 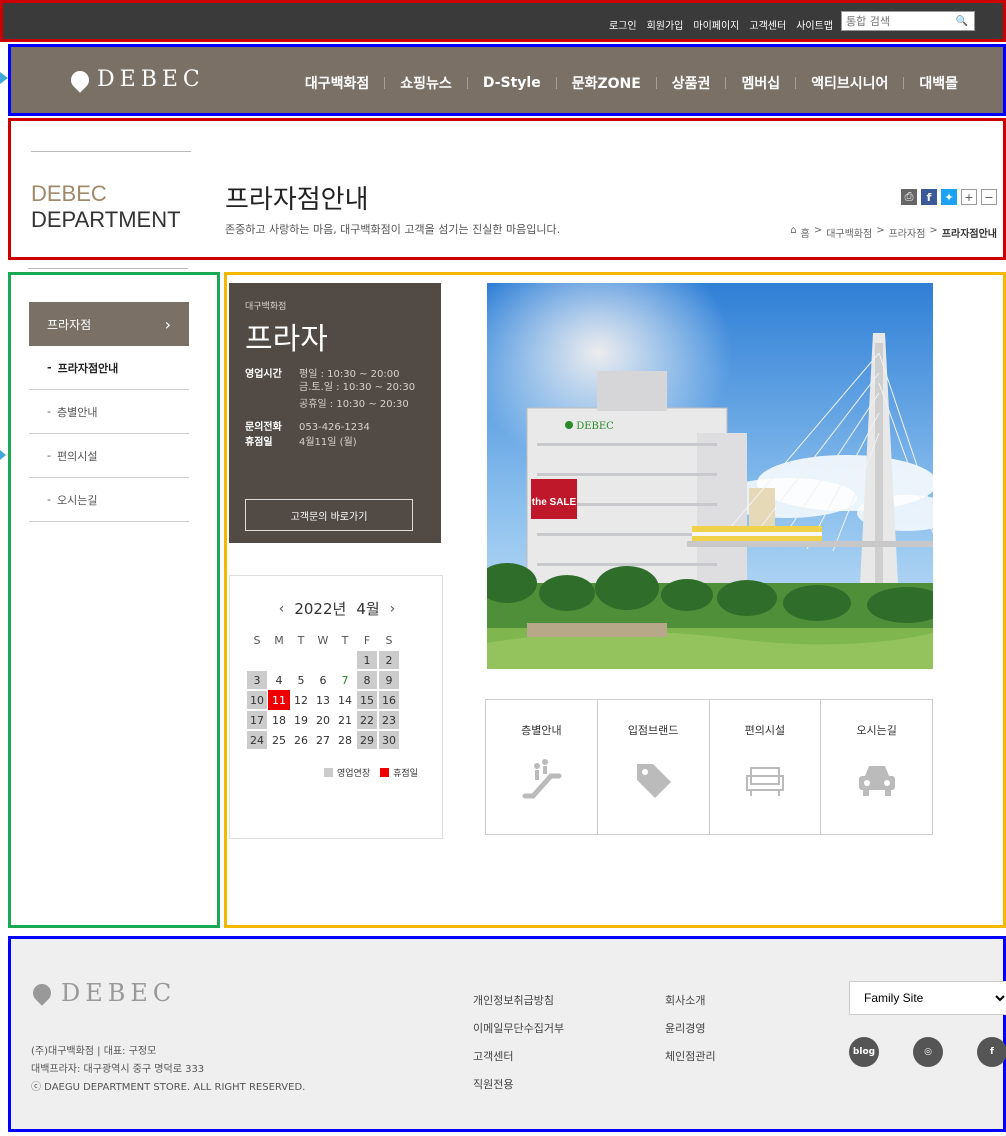 I want to click on facebook-share-icon: f, so click(x=929, y=197).